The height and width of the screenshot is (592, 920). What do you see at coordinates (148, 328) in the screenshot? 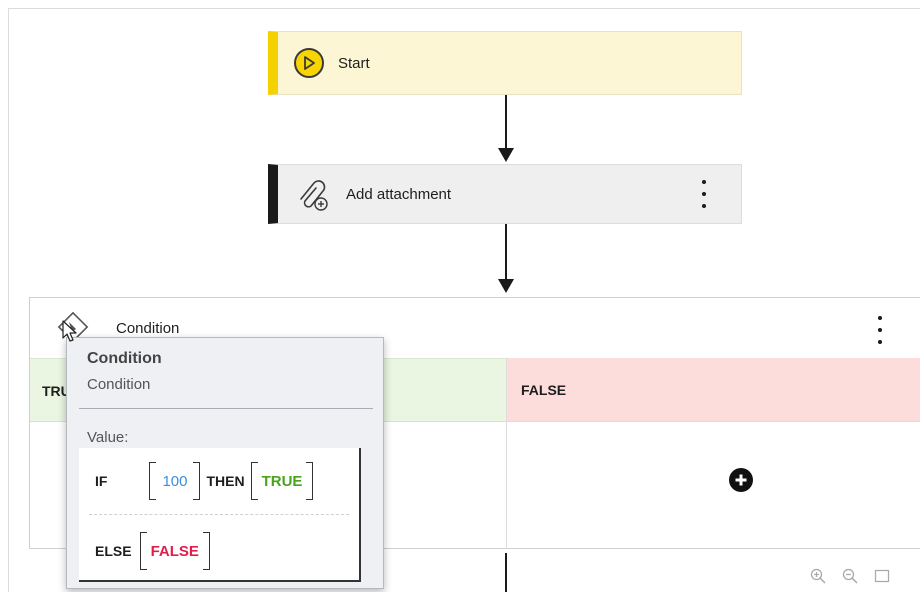
I see `condition-title: Condition` at bounding box center [148, 328].